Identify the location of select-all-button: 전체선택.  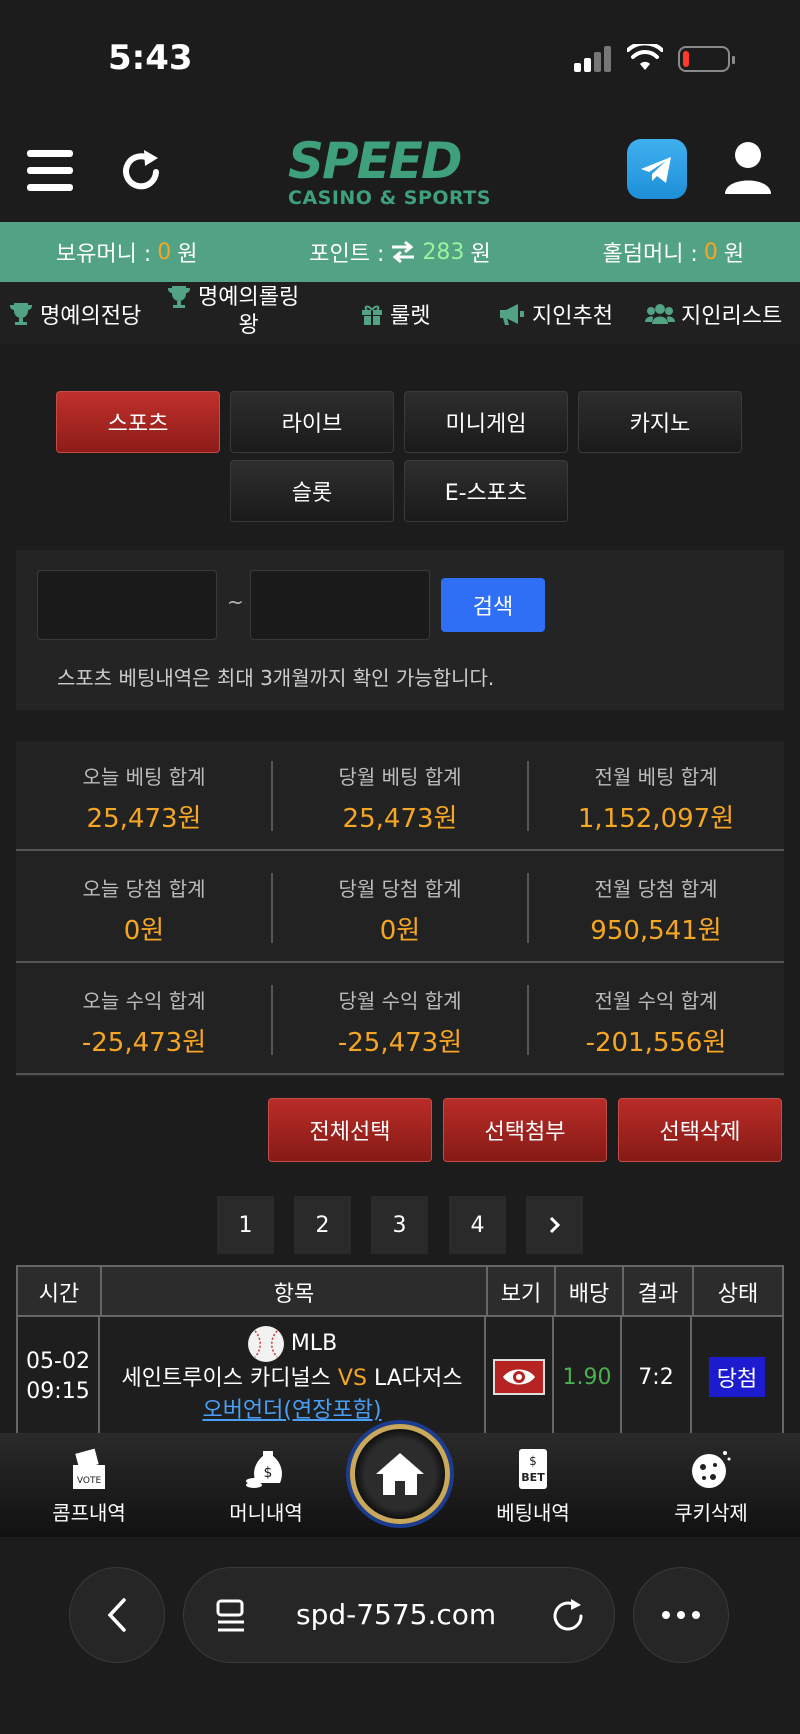
(350, 1130).